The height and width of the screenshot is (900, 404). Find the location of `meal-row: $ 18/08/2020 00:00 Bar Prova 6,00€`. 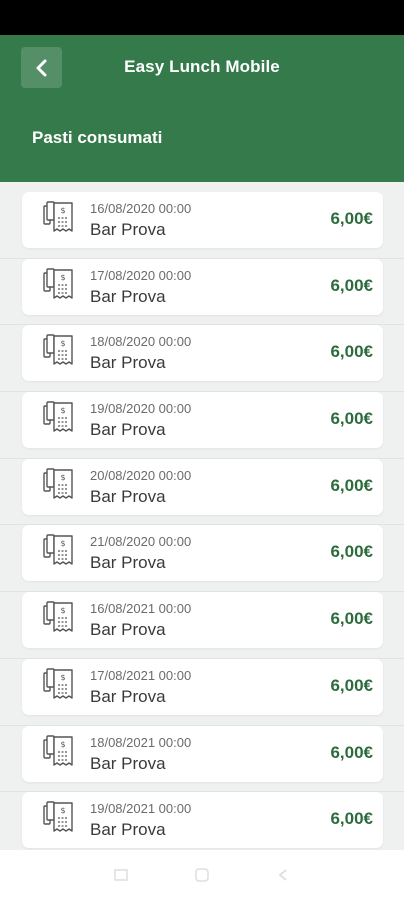

meal-row: $ 18/08/2020 00:00 Bar Prova 6,00€ is located at coordinates (202, 359).